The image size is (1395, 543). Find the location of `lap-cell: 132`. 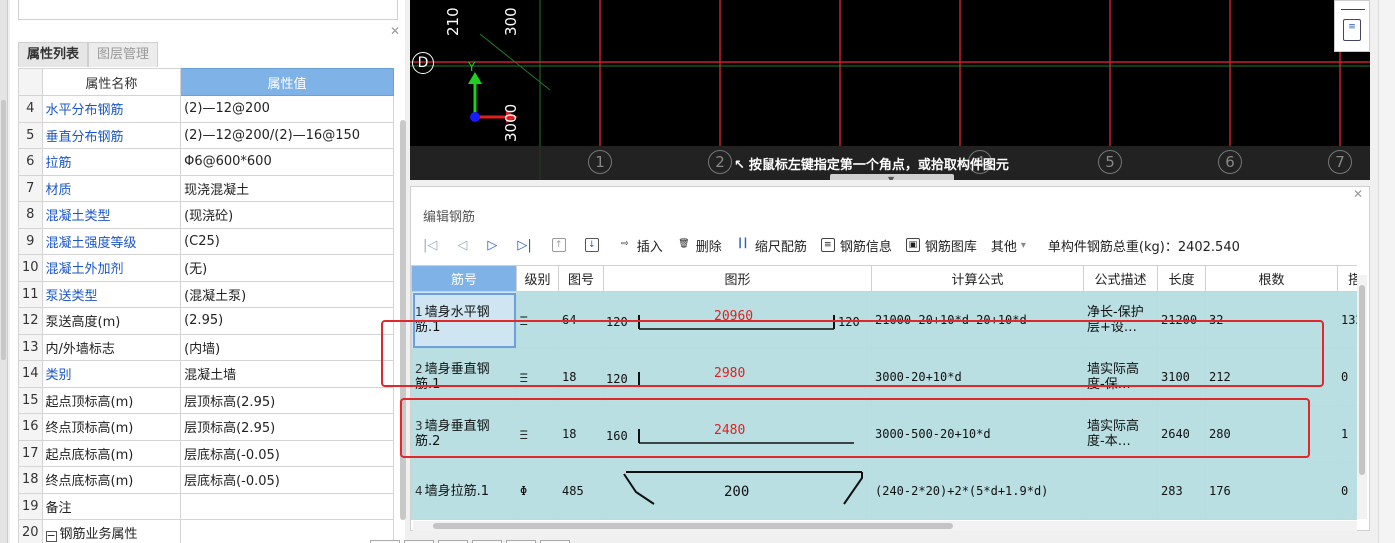

lap-cell: 132 is located at coordinates (1347, 320).